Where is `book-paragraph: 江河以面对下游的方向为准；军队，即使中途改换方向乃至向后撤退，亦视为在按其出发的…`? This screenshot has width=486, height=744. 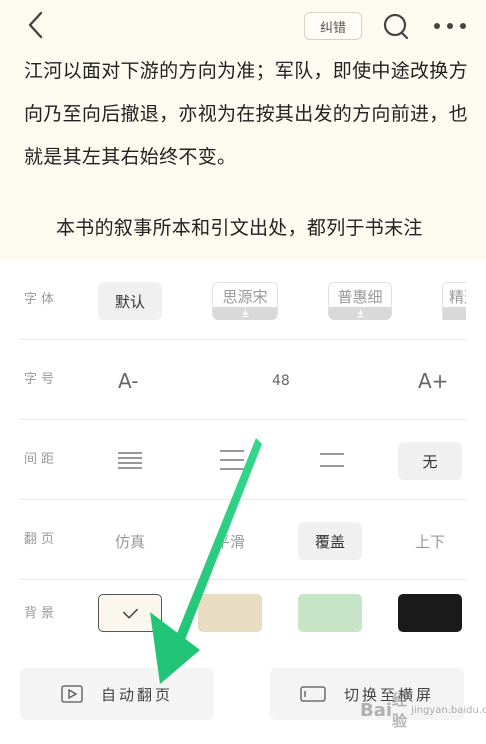 book-paragraph: 江河以面对下游的方向为准；军队，即使中途改换方向乃至向后撤退，亦视为在按其出发的… is located at coordinates (246, 114).